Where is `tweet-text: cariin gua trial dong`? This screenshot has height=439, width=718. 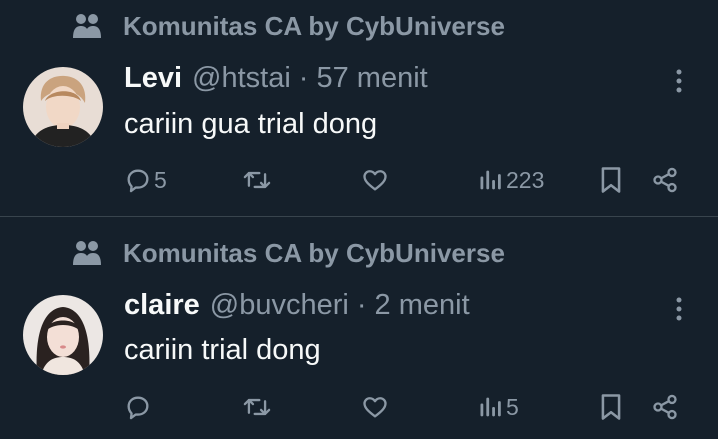 tweet-text: cariin gua trial dong is located at coordinates (251, 124).